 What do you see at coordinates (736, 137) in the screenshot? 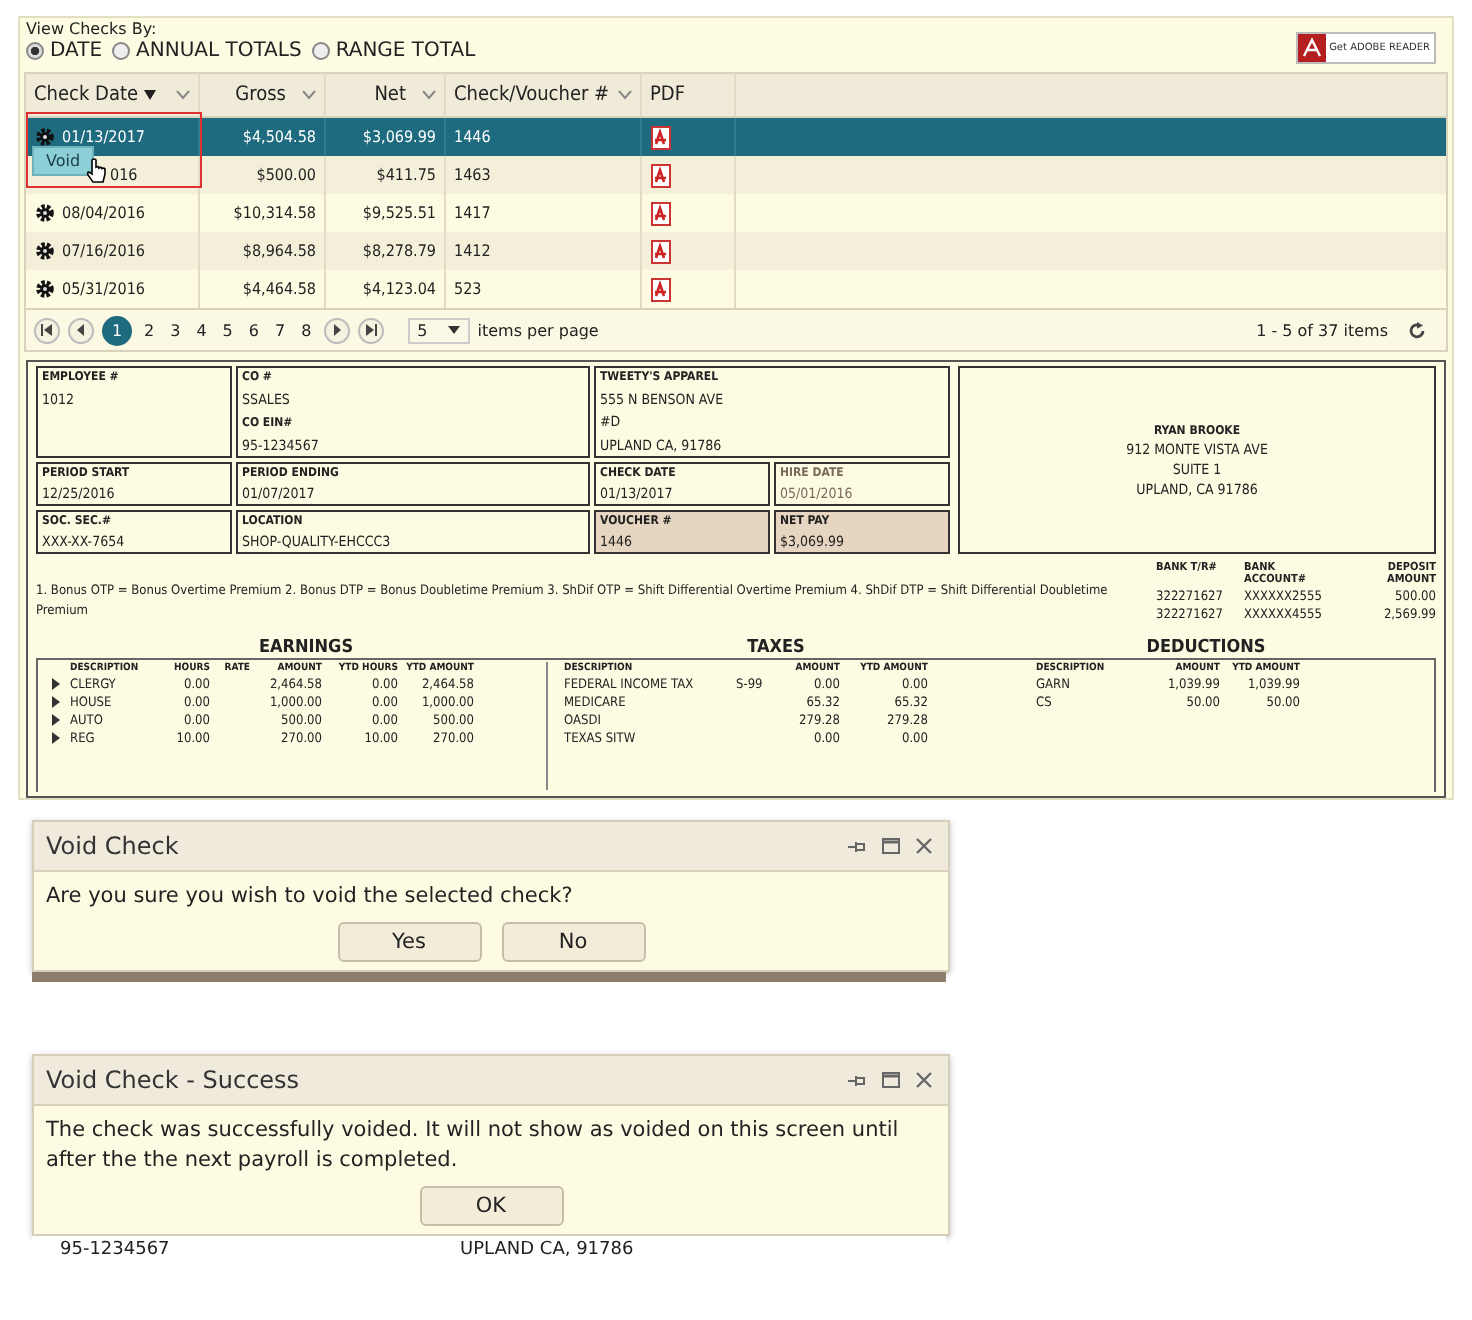
I see `table-row: 01/13/2017 $4,504.58 $3,069.99 1446` at bounding box center [736, 137].